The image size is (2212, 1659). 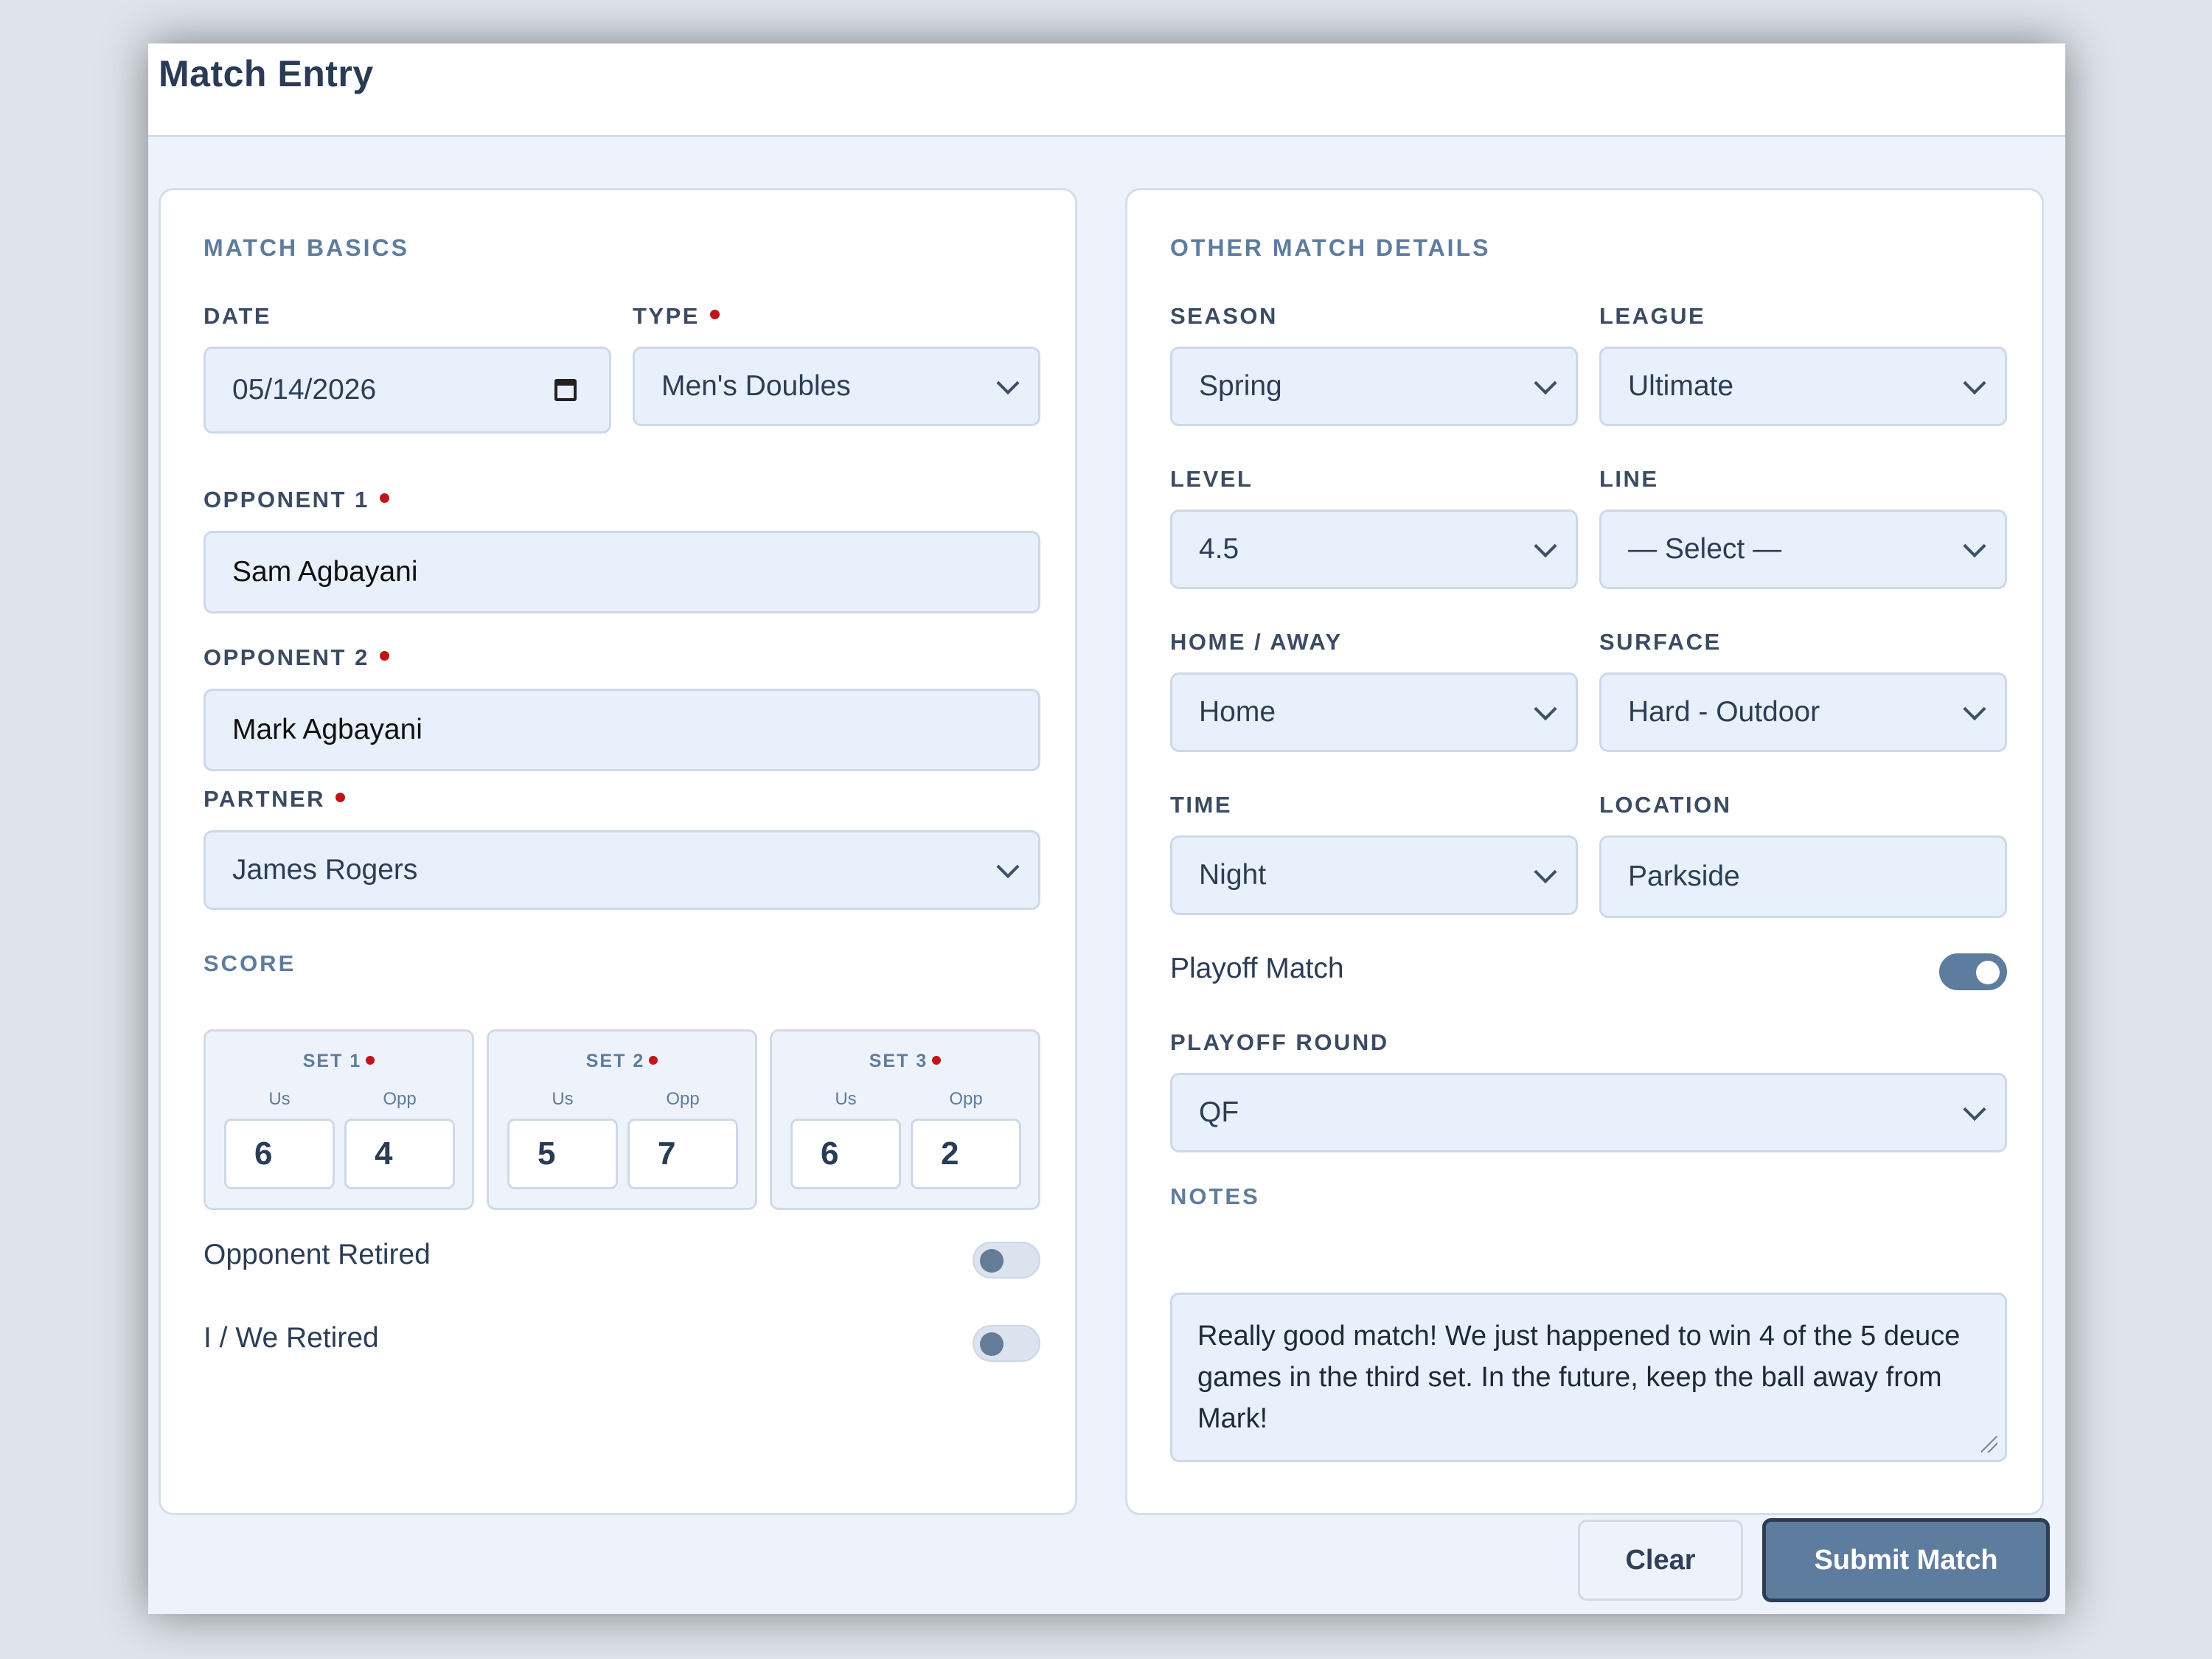 I want to click on set-1-us-score: 6, so click(x=279, y=1154).